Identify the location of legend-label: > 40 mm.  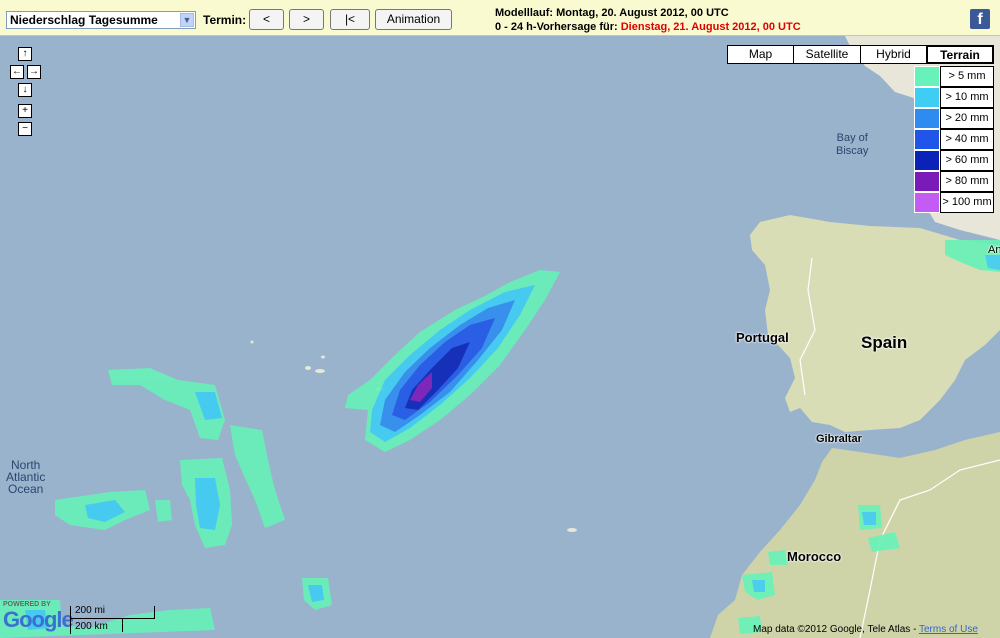
(967, 139).